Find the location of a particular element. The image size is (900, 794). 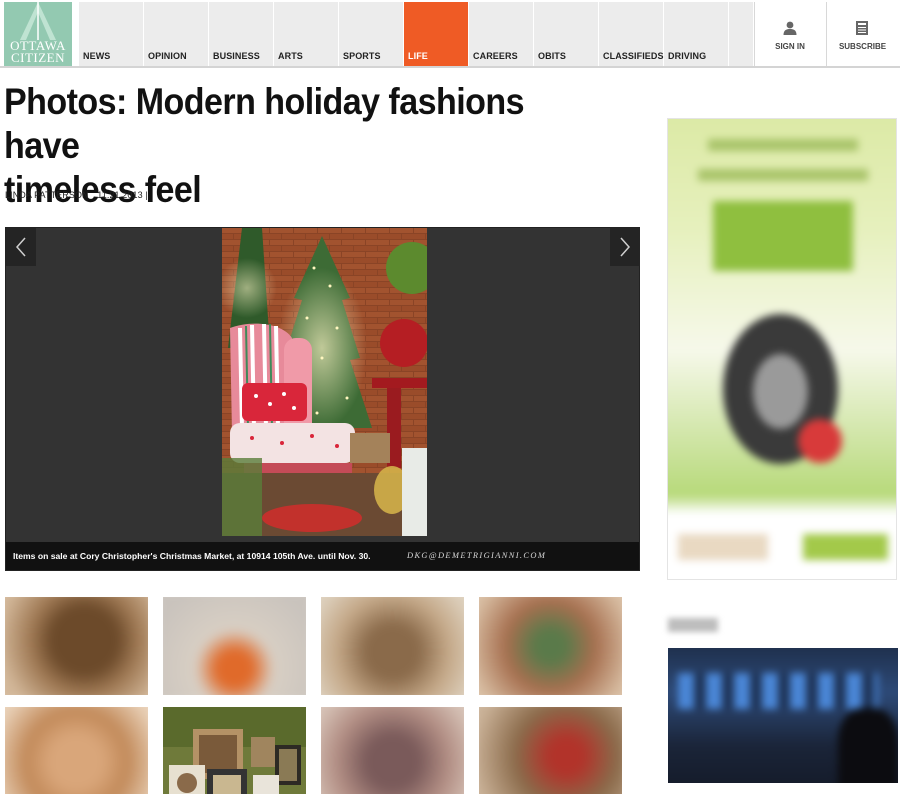

gallery-next-button is located at coordinates (625, 247).